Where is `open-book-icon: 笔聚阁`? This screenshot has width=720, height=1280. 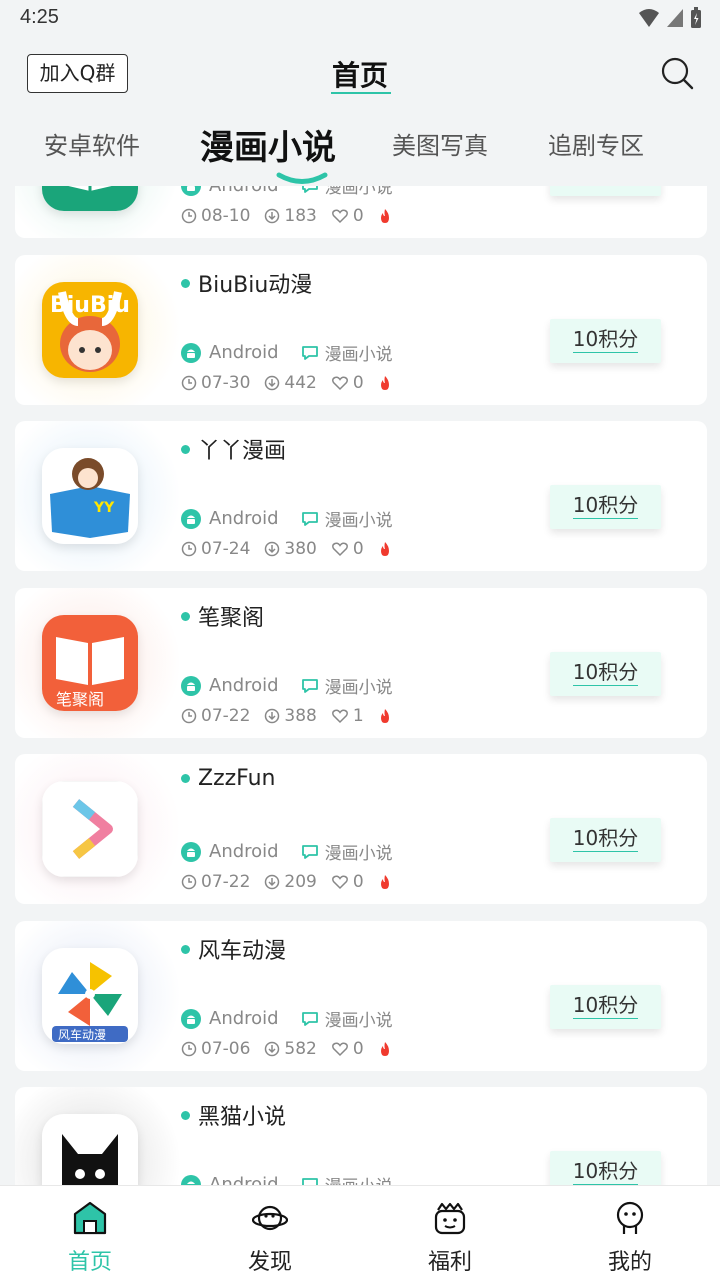 open-book-icon: 笔聚阁 is located at coordinates (90, 663).